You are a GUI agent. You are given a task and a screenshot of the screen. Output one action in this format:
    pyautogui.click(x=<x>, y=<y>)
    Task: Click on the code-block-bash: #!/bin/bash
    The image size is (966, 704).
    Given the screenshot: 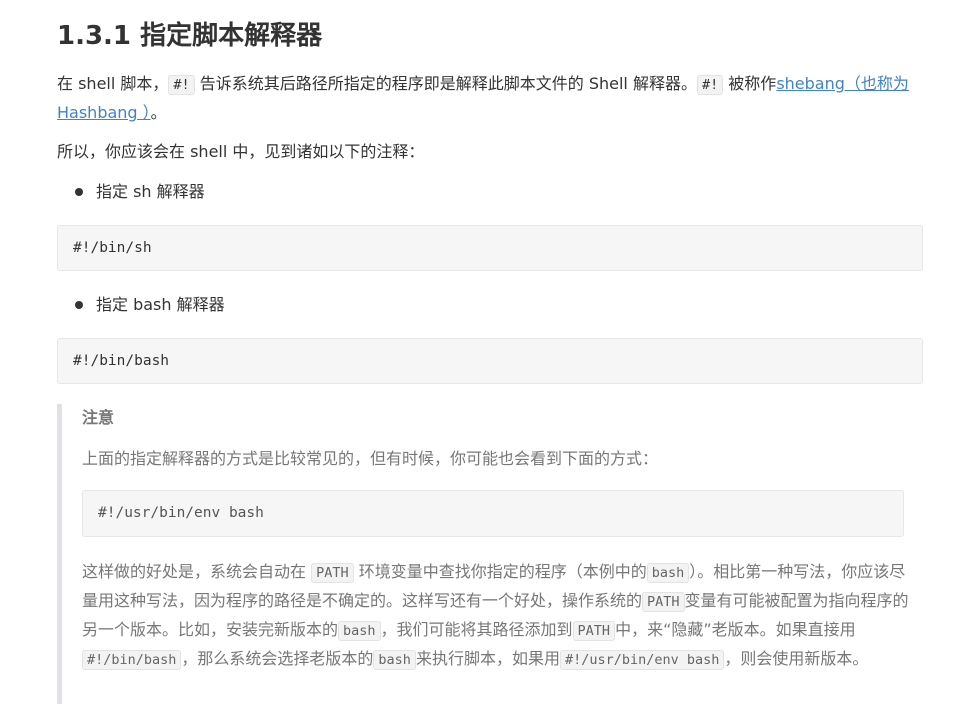 What is the action you would take?
    pyautogui.click(x=490, y=361)
    